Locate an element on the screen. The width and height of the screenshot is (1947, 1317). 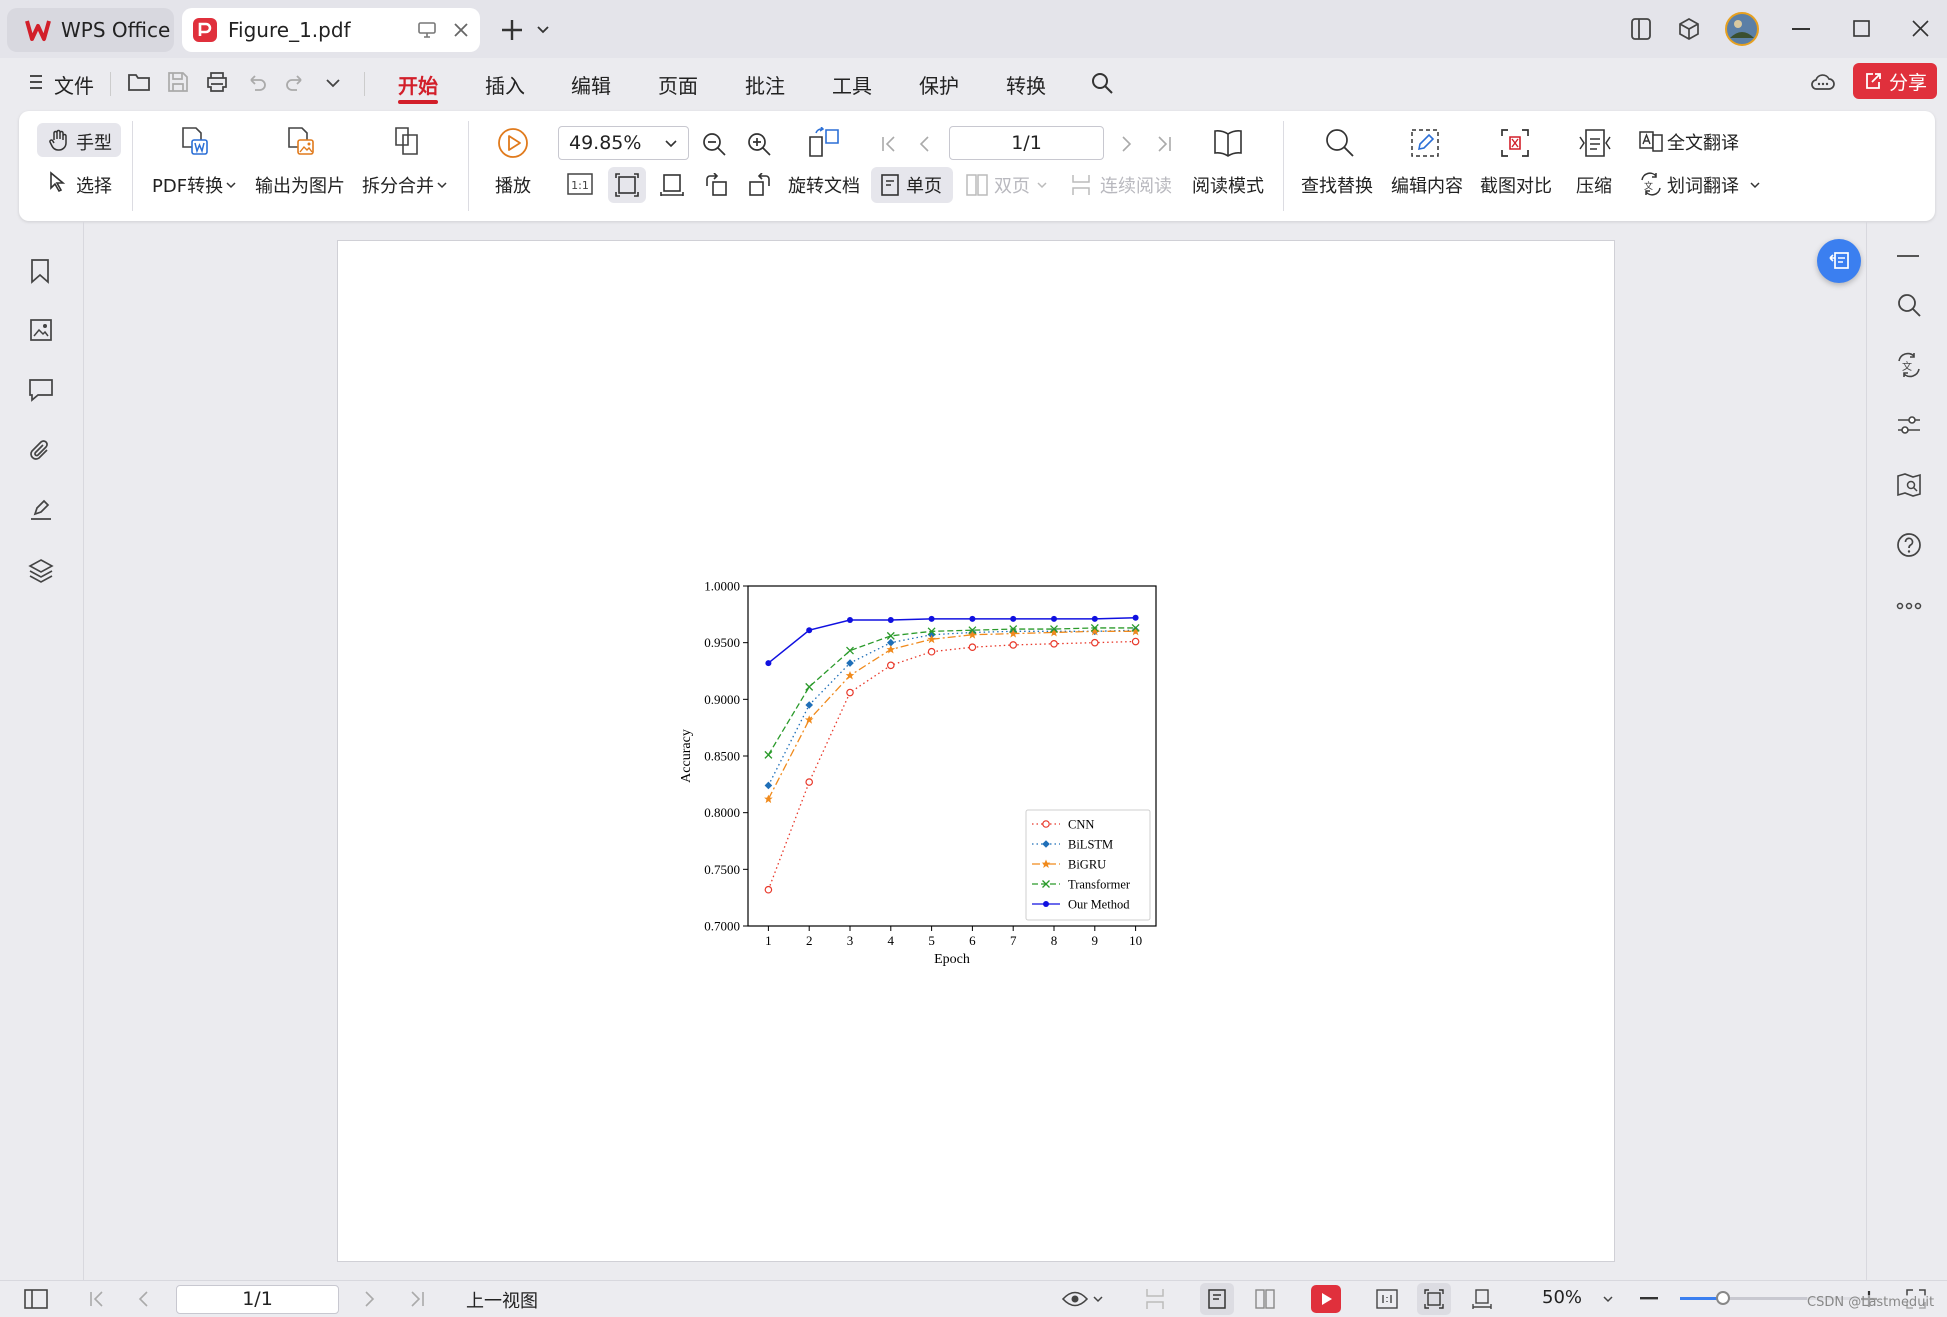
first-page-icon is located at coordinates (889, 144).